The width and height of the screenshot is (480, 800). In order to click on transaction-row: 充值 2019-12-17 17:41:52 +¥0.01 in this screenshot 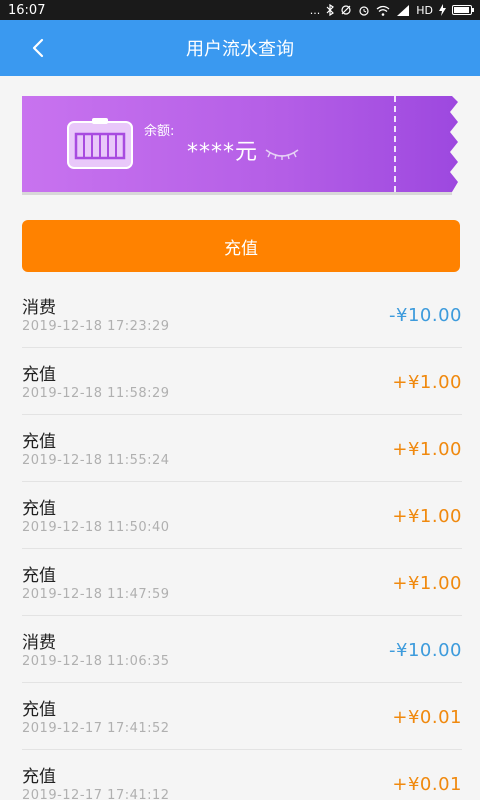, I will do `click(242, 716)`.